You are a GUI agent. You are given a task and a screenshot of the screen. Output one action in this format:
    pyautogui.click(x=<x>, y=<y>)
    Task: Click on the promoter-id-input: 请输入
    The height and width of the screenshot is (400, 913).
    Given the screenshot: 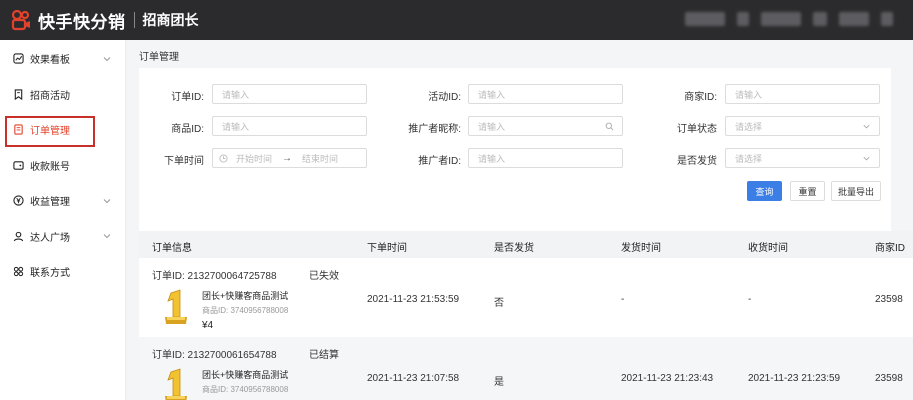 What is the action you would take?
    pyautogui.click(x=545, y=158)
    